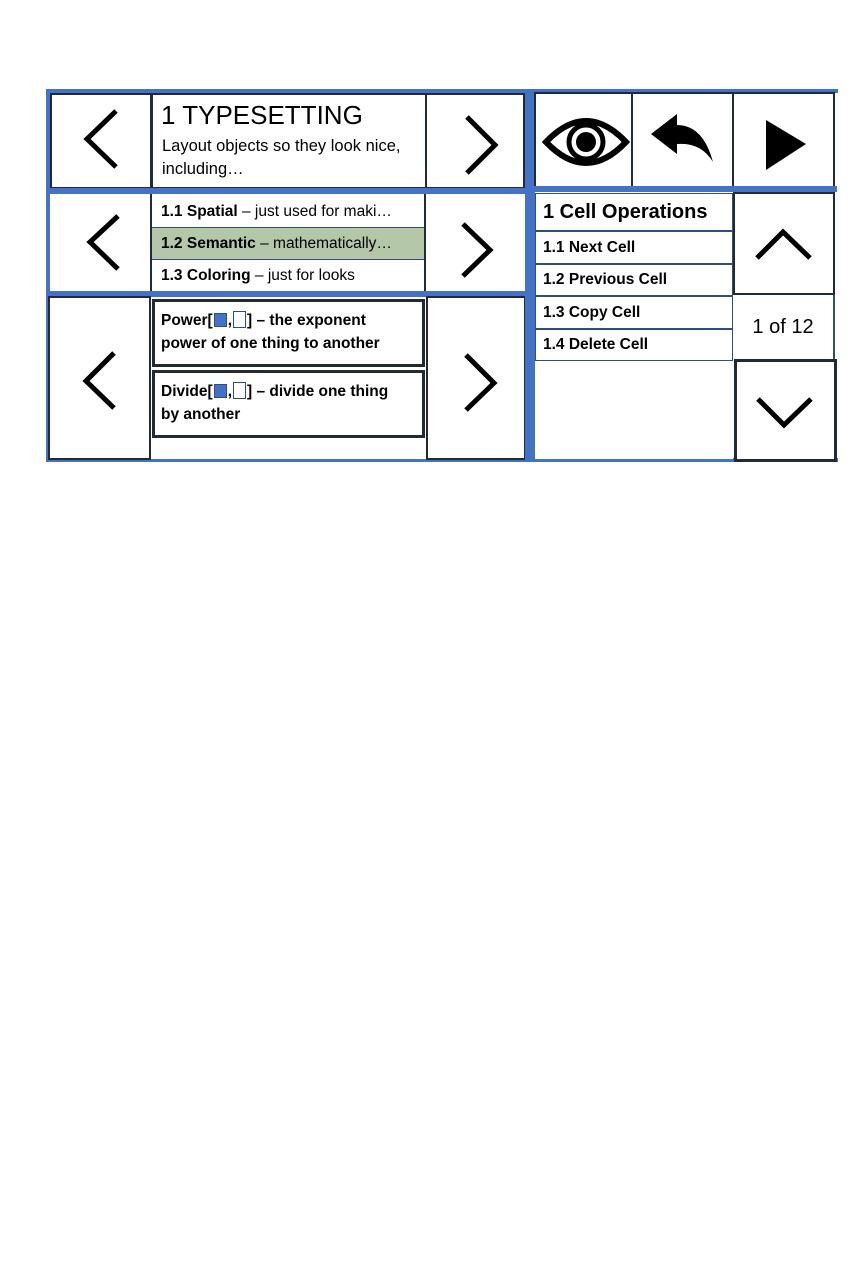 The height and width of the screenshot is (1280, 864). What do you see at coordinates (281, 146) in the screenshot?
I see `section-description-line1: Layout objects so they look nice,` at bounding box center [281, 146].